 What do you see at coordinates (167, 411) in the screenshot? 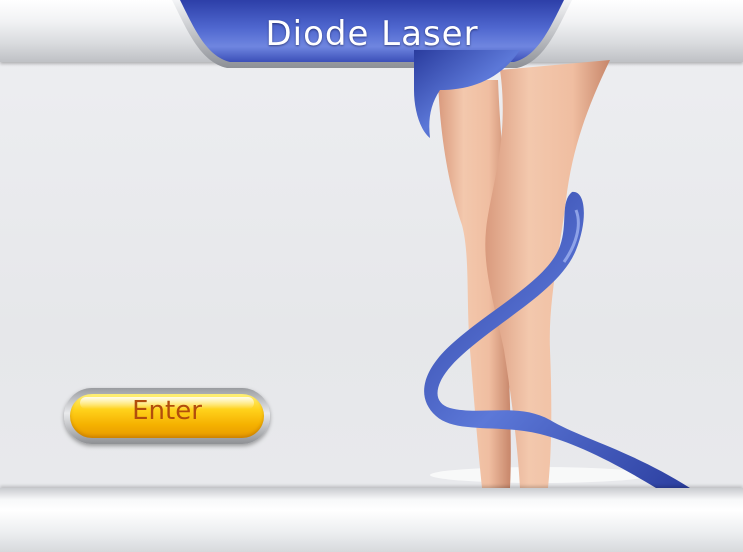
I see `enter-button-label: Enter` at bounding box center [167, 411].